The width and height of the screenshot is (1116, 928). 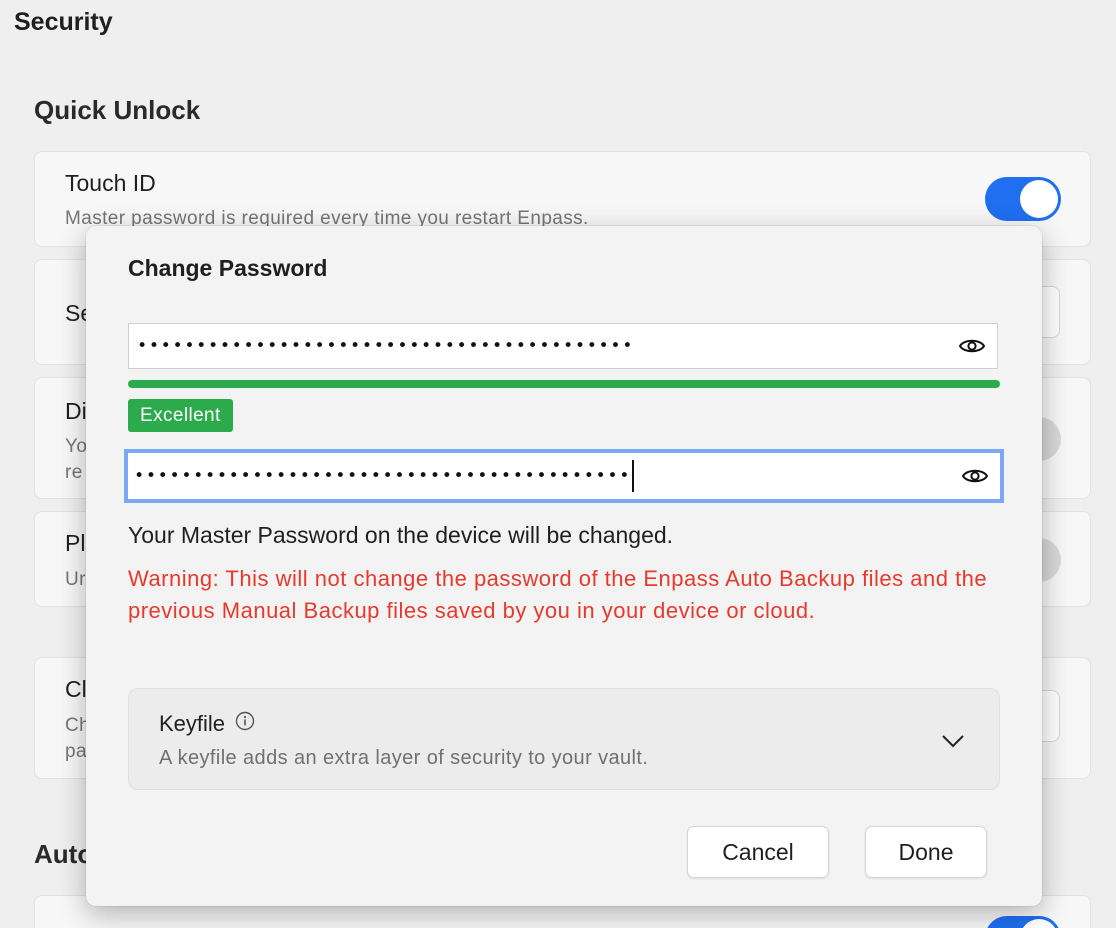 I want to click on touch-id-toggle, so click(x=1023, y=199).